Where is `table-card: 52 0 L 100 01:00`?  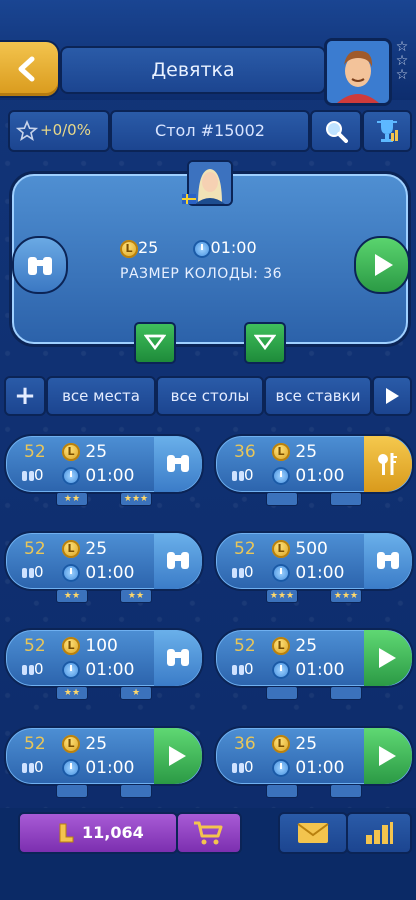
table-card: 52 0 L 100 01:00 is located at coordinates (104, 658).